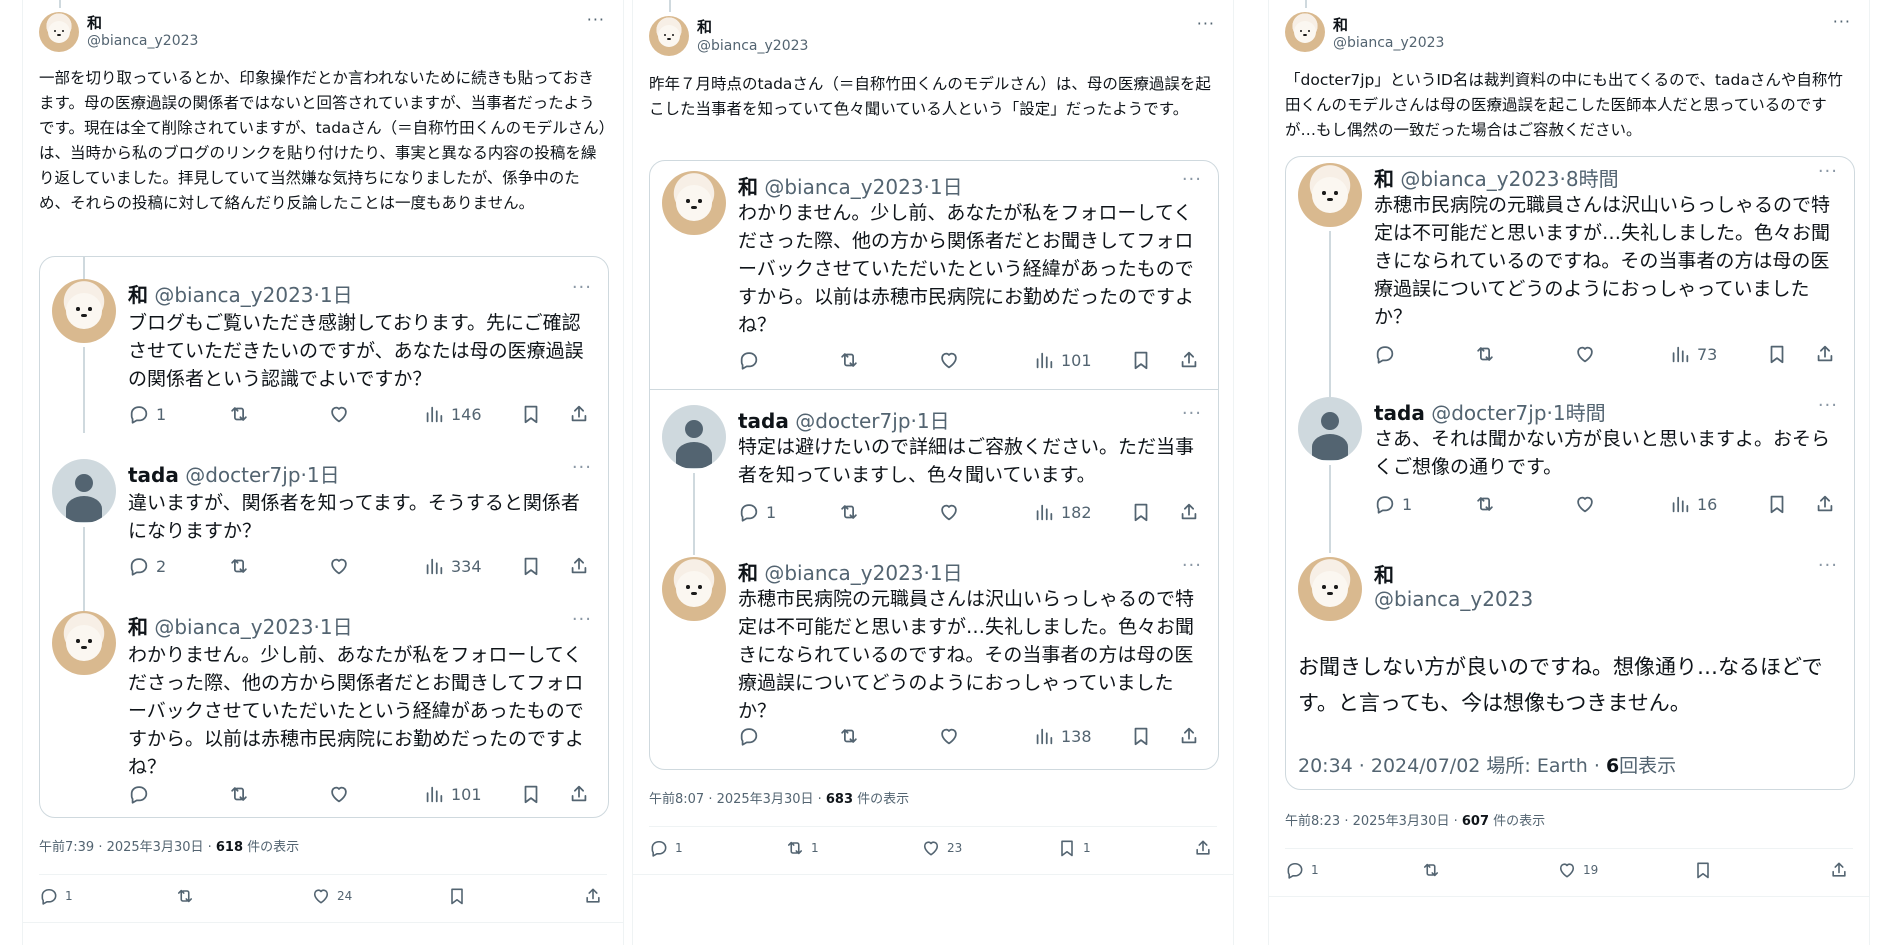 The image size is (1880, 945). What do you see at coordinates (452, 566) in the screenshot?
I see `views-button: 334` at bounding box center [452, 566].